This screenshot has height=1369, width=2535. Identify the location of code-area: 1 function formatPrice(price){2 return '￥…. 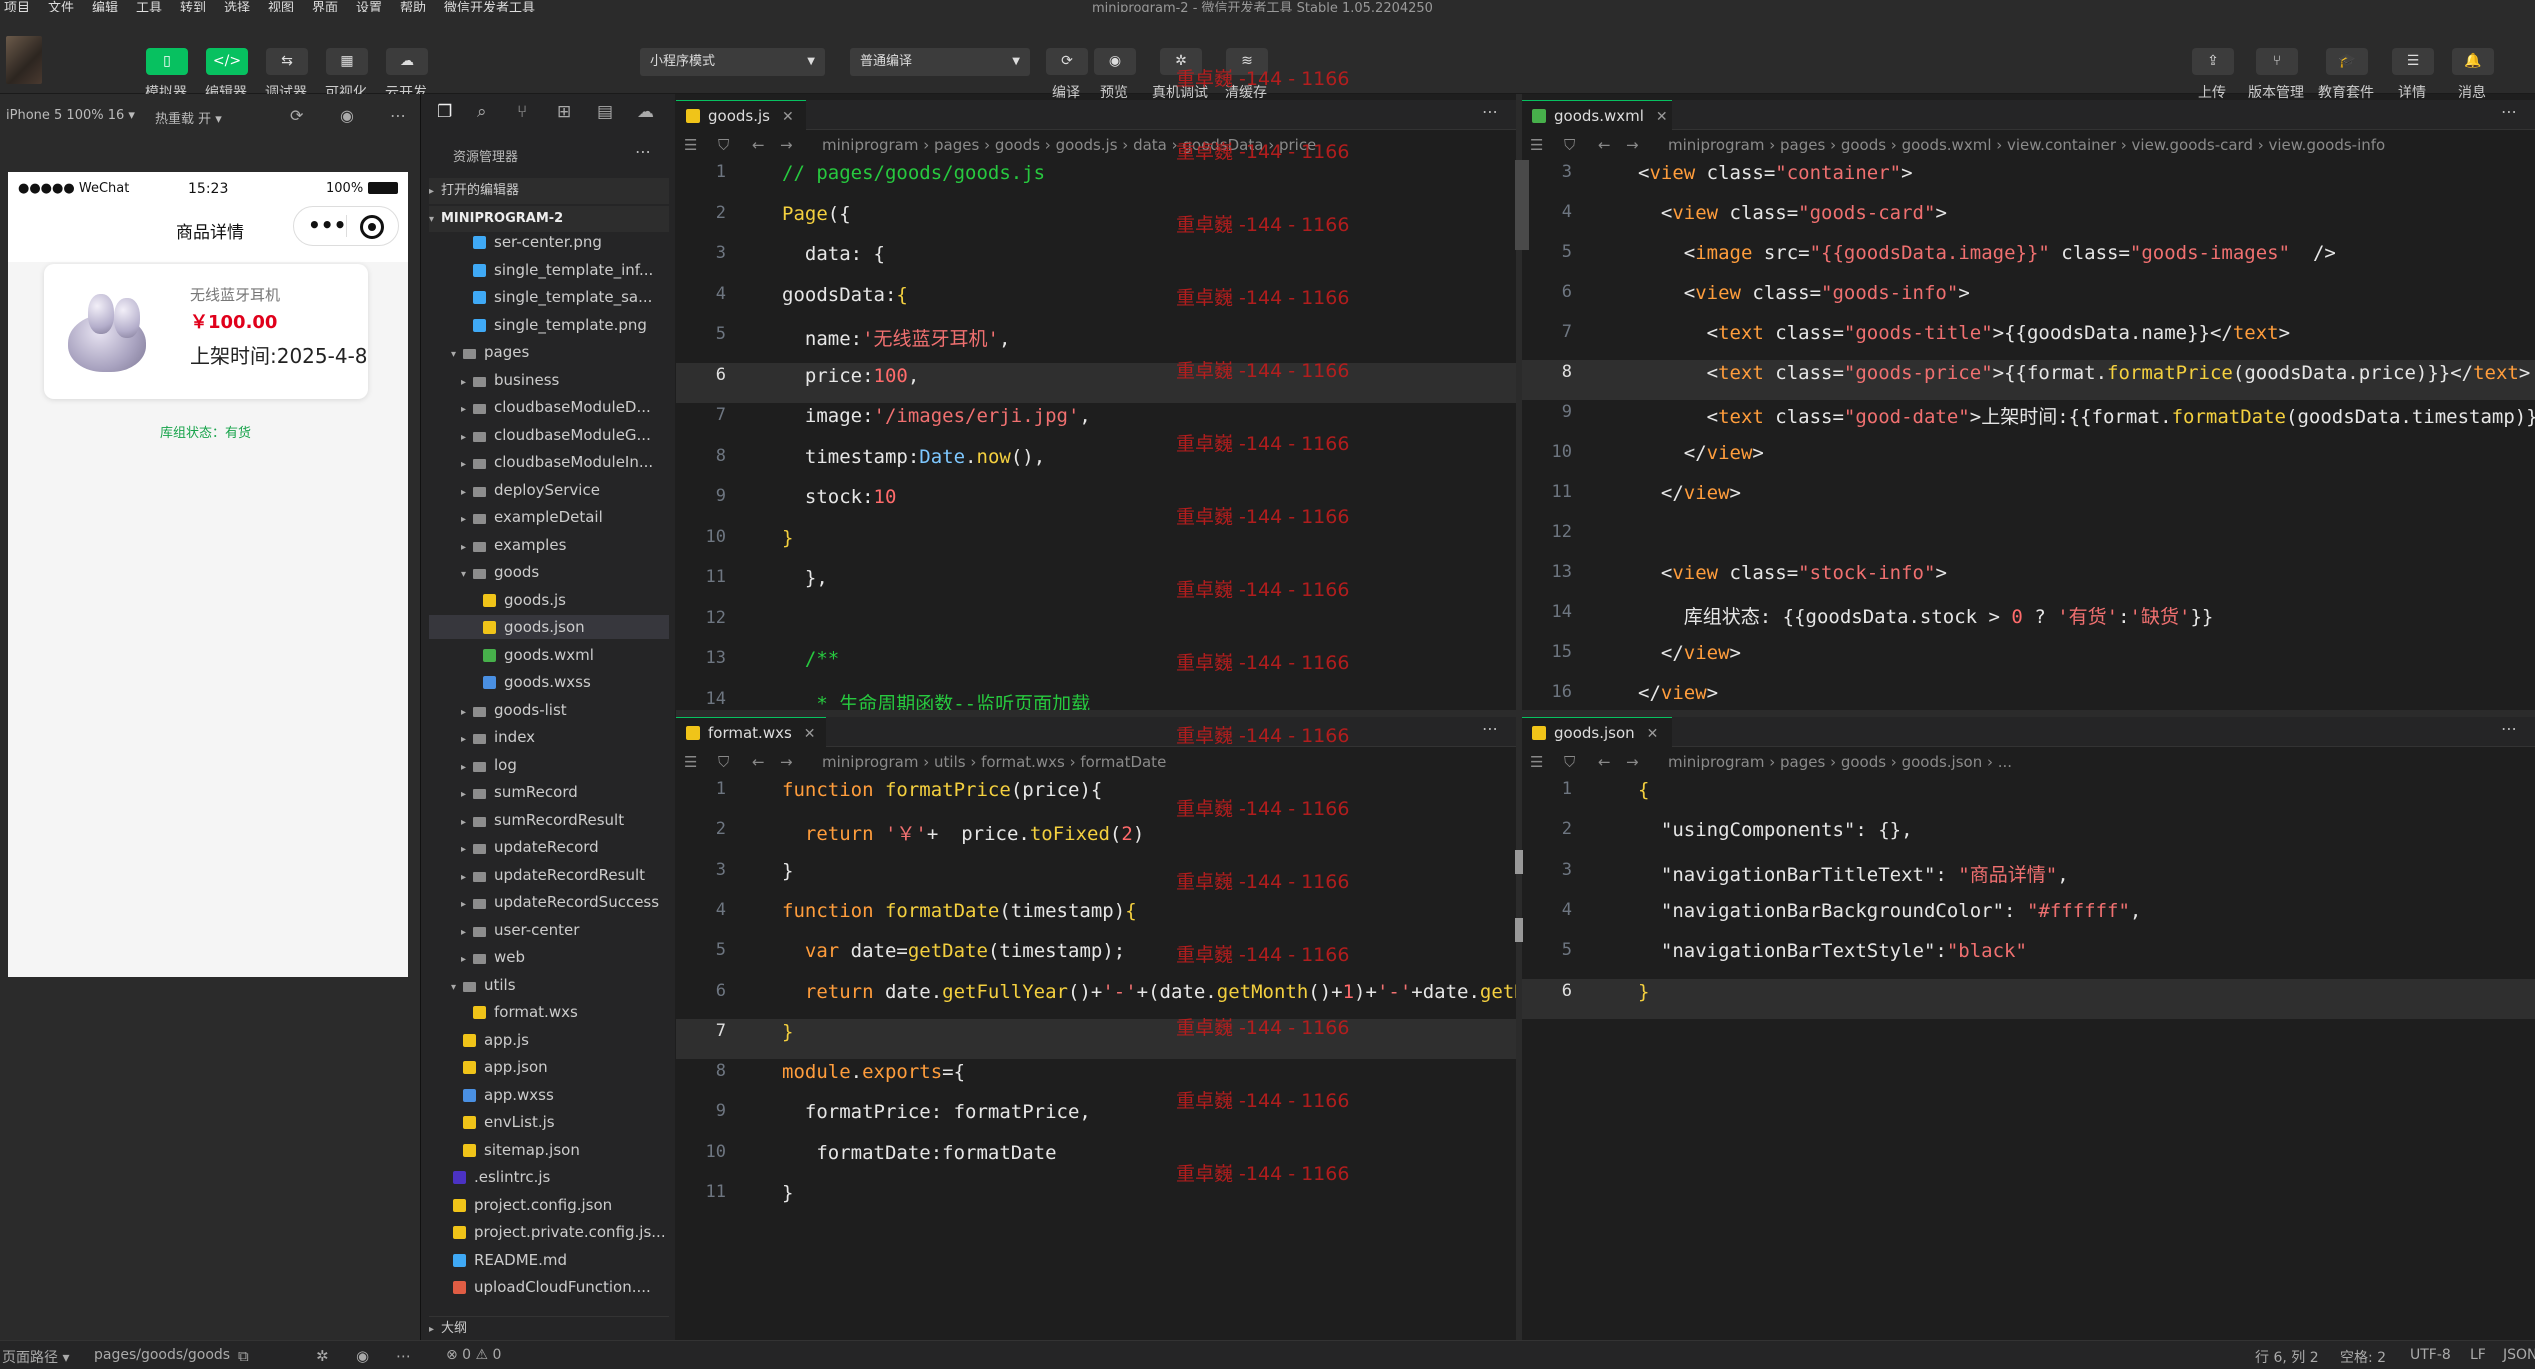
(1096, 1059).